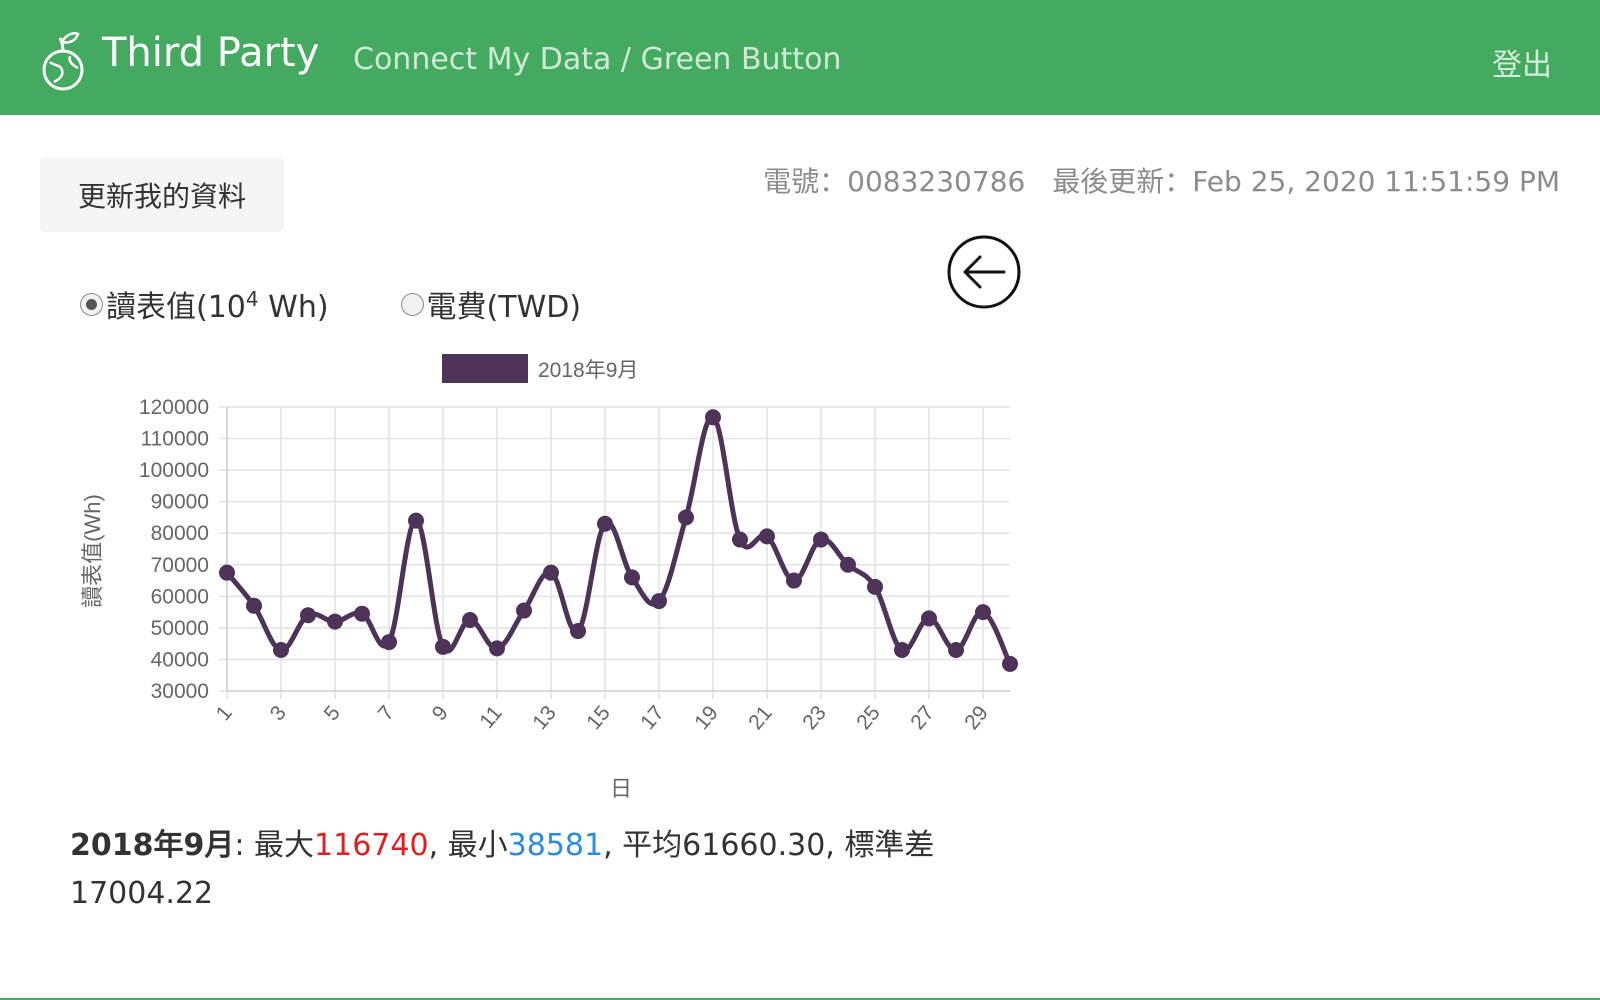 The width and height of the screenshot is (1600, 1000). I want to click on x-tick-label: 19, so click(706, 717).